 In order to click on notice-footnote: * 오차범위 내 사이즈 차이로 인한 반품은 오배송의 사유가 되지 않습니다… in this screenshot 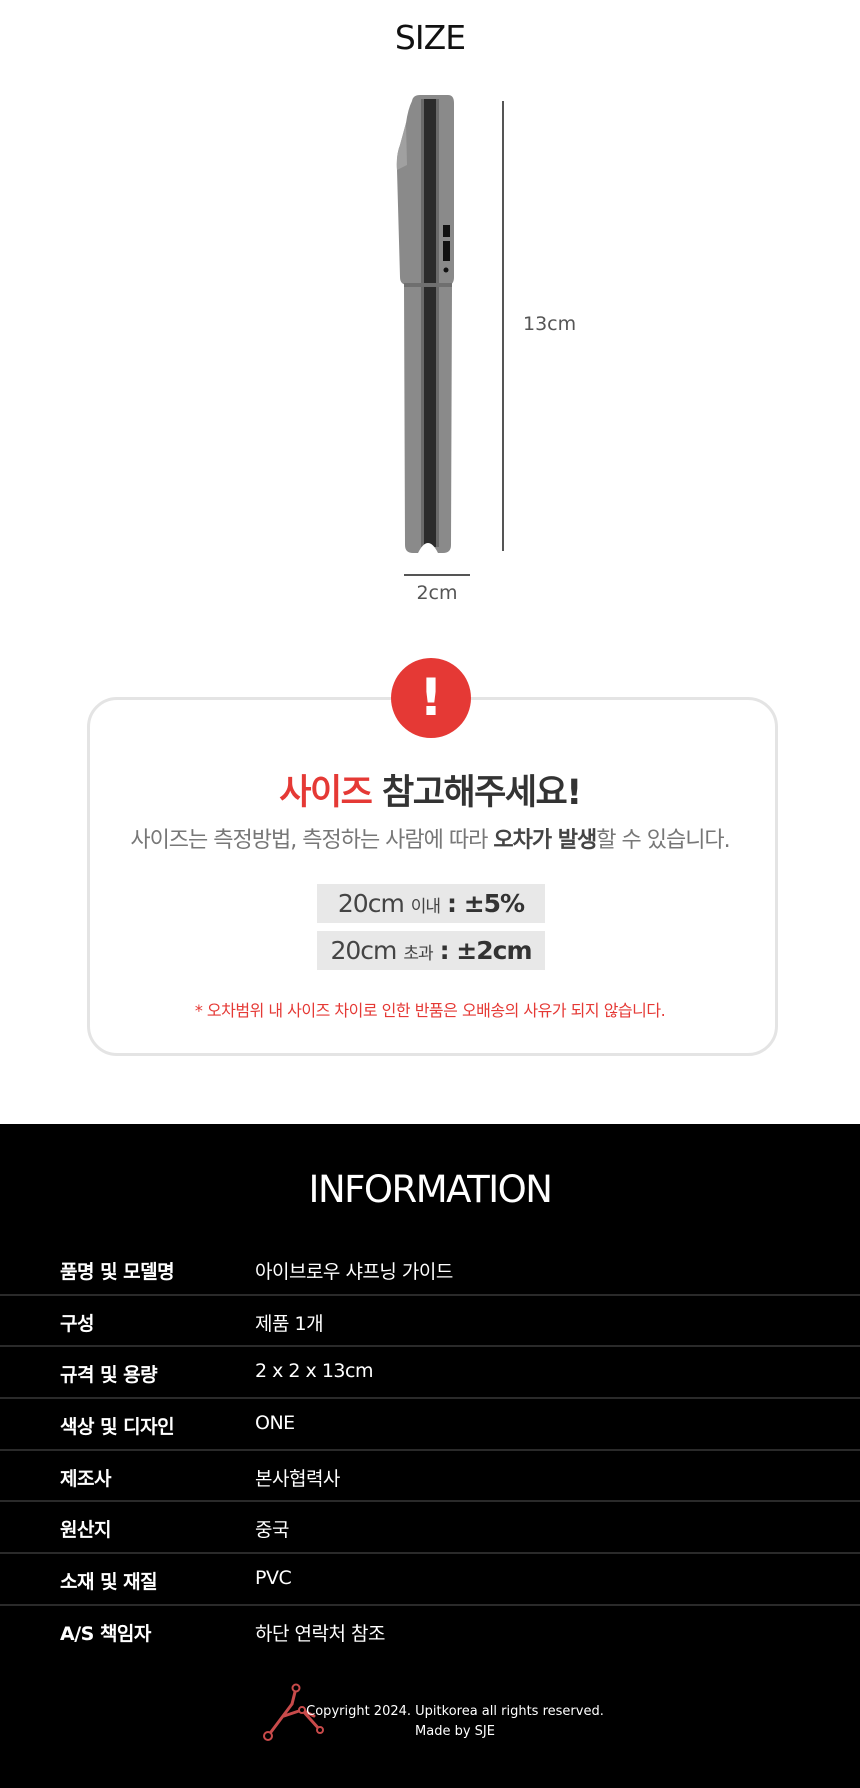, I will do `click(430, 1010)`.